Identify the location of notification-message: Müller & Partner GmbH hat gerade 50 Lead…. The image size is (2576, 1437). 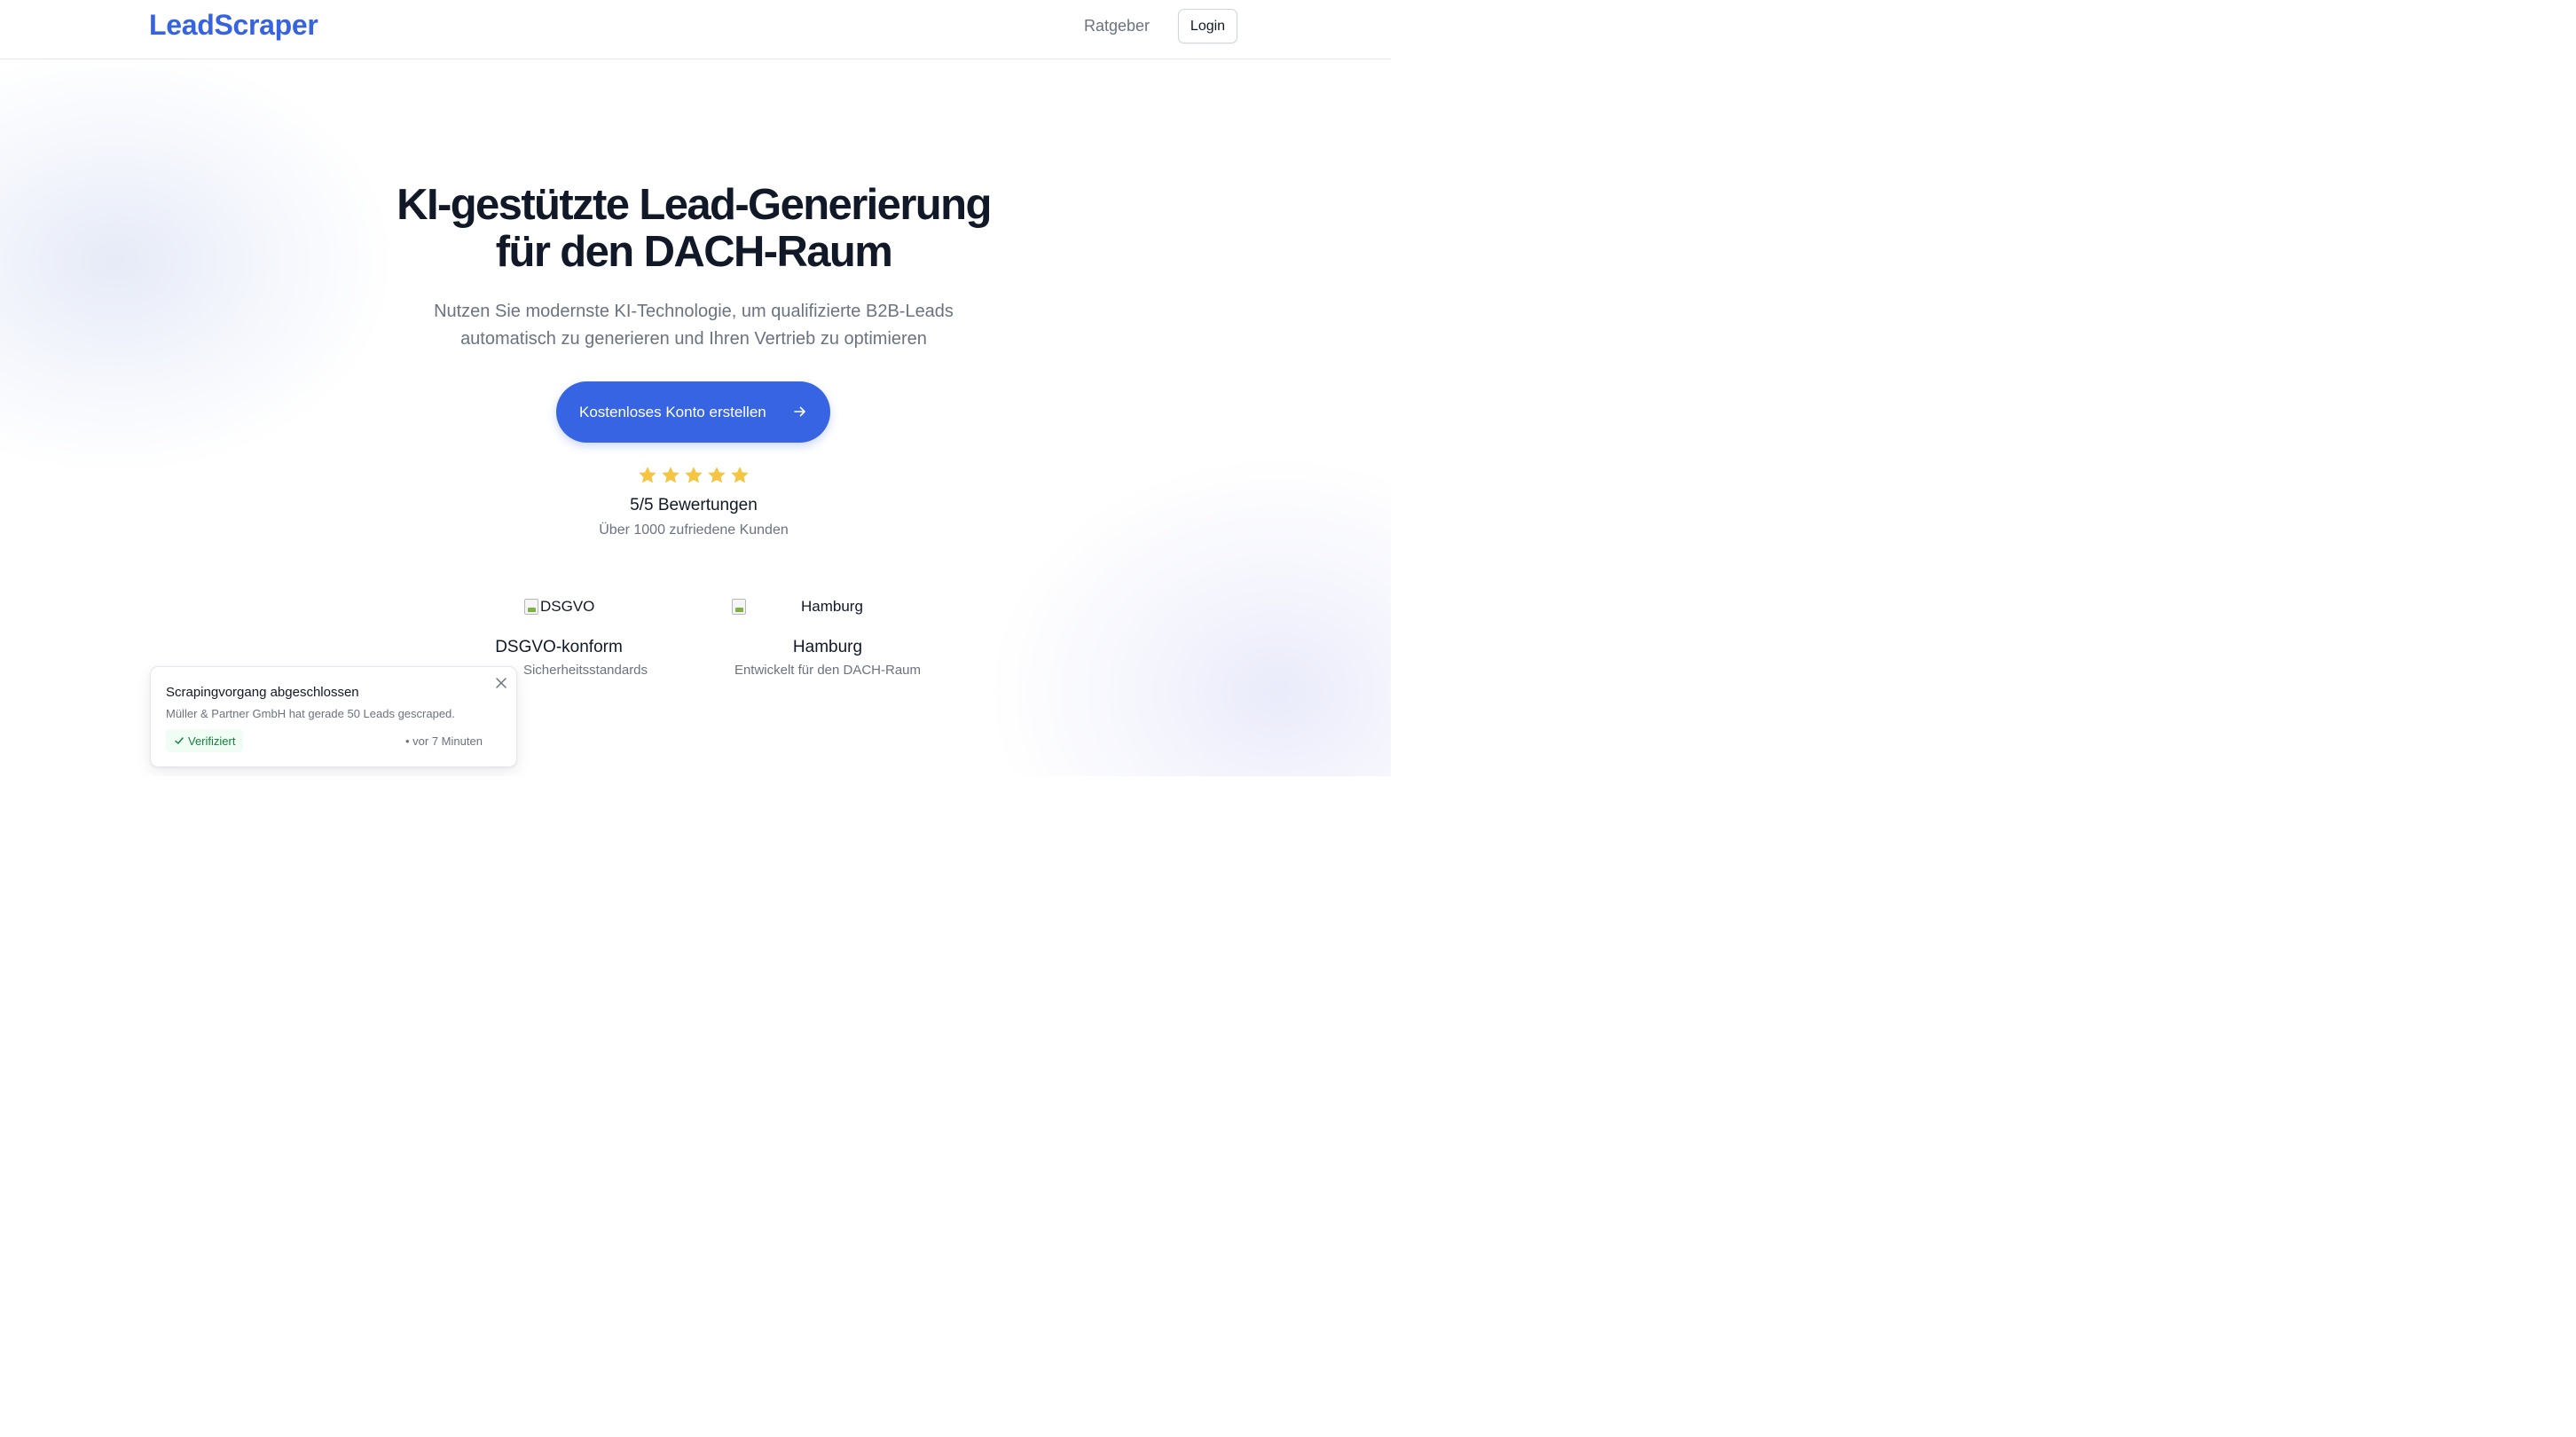
(310, 713).